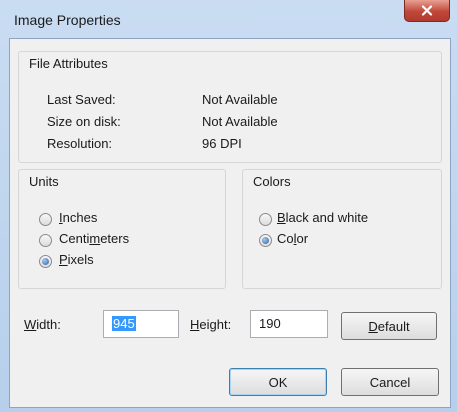 The width and height of the screenshot is (457, 412). Describe the element at coordinates (292, 238) in the screenshot. I see `color-label: Color` at that location.